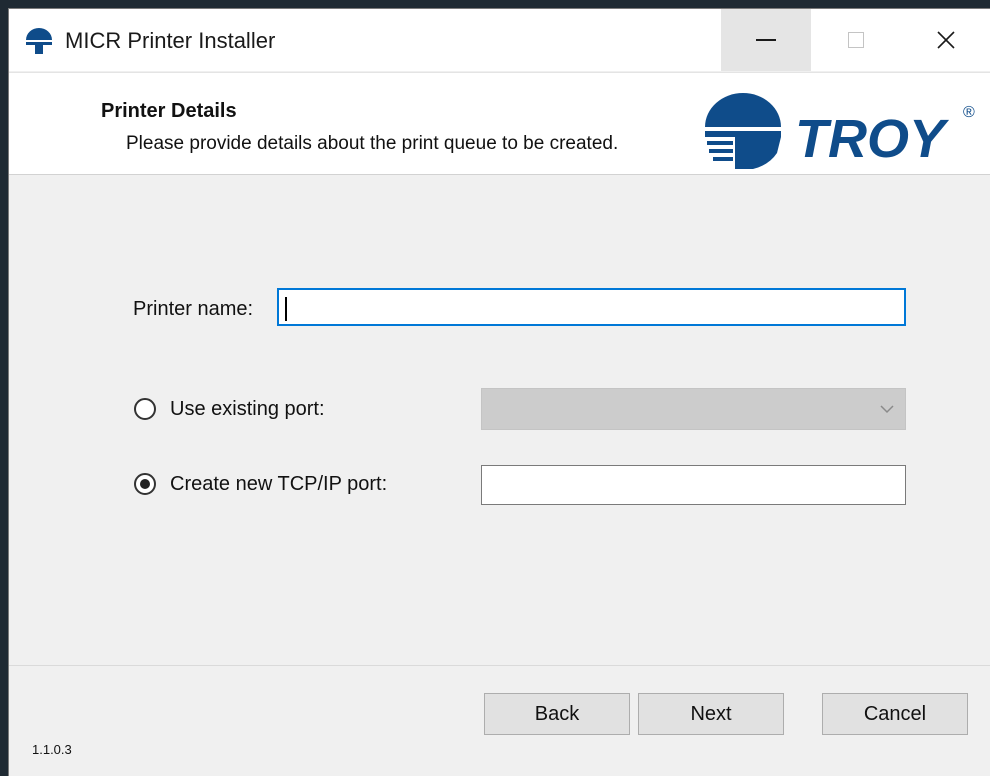 The image size is (990, 776). I want to click on next-button: Next, so click(711, 714).